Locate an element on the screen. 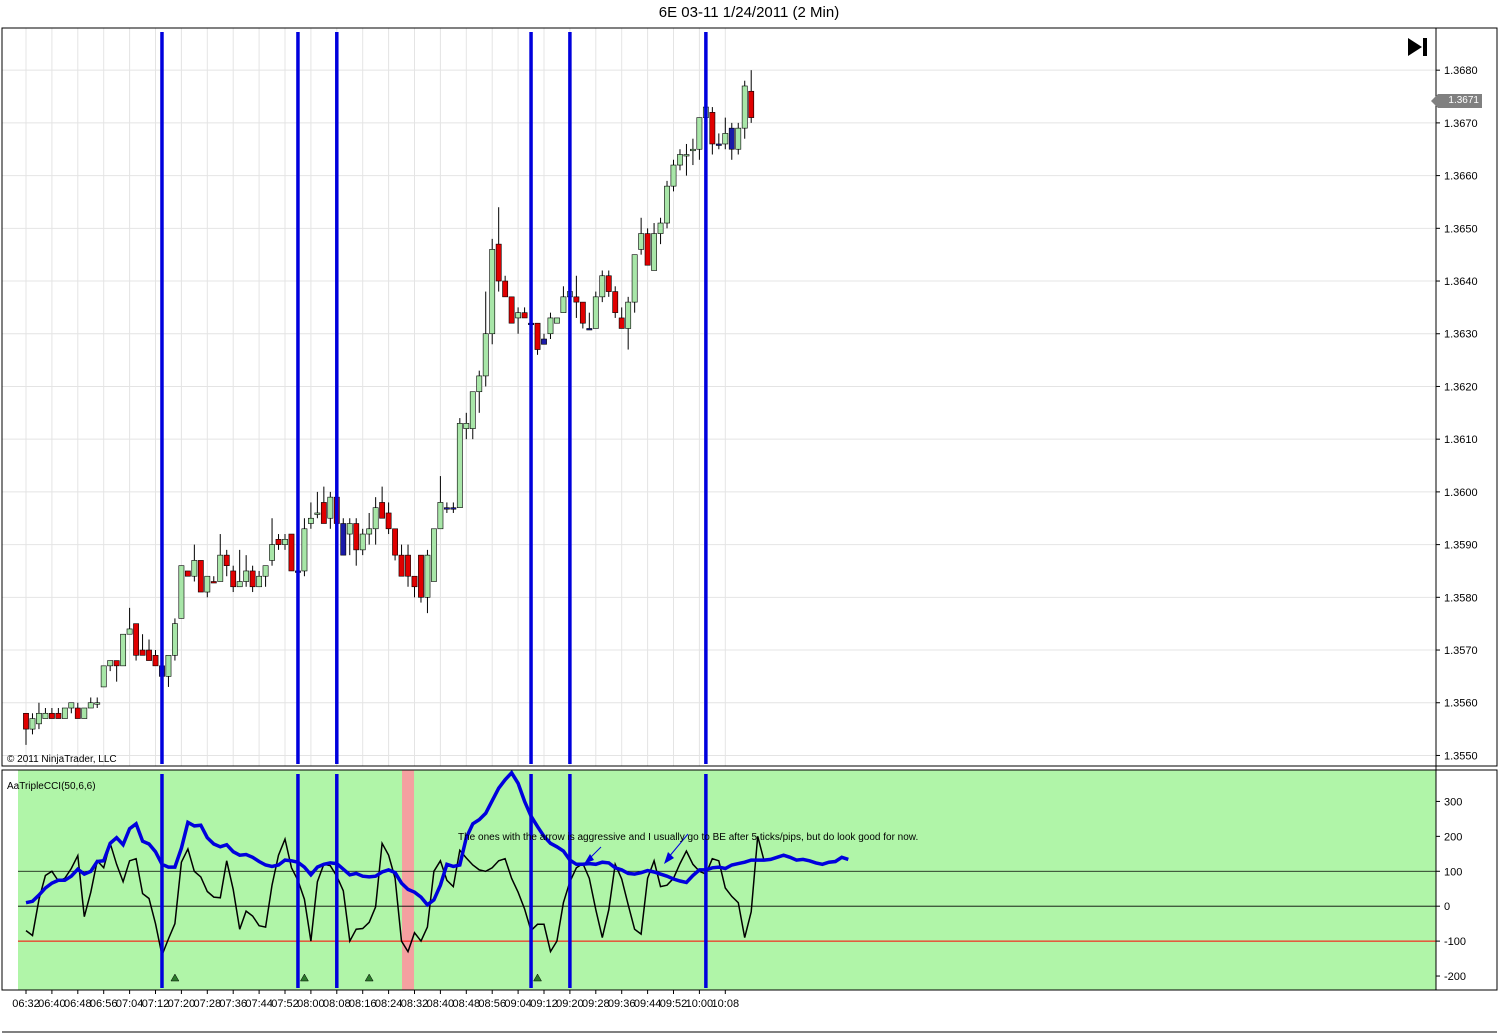  indicator-label: AaTripleCCI(50,6,6) is located at coordinates (51, 786).